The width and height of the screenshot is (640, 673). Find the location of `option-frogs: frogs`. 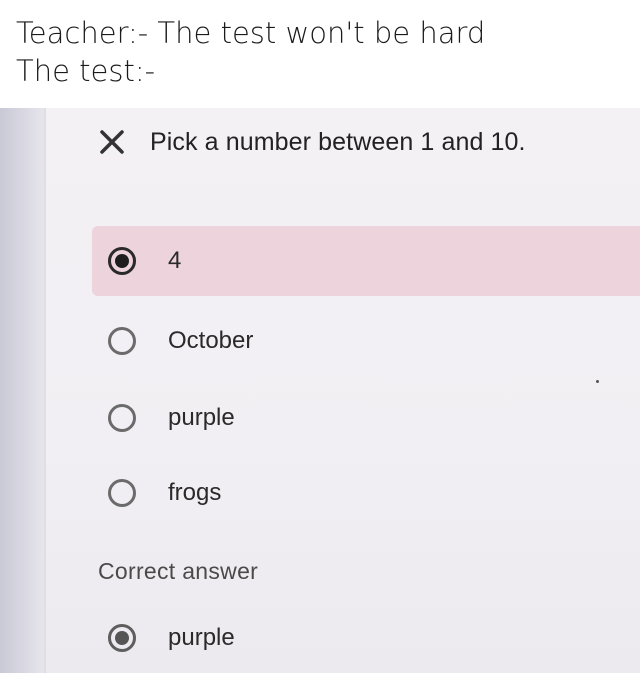

option-frogs: frogs is located at coordinates (366, 493).